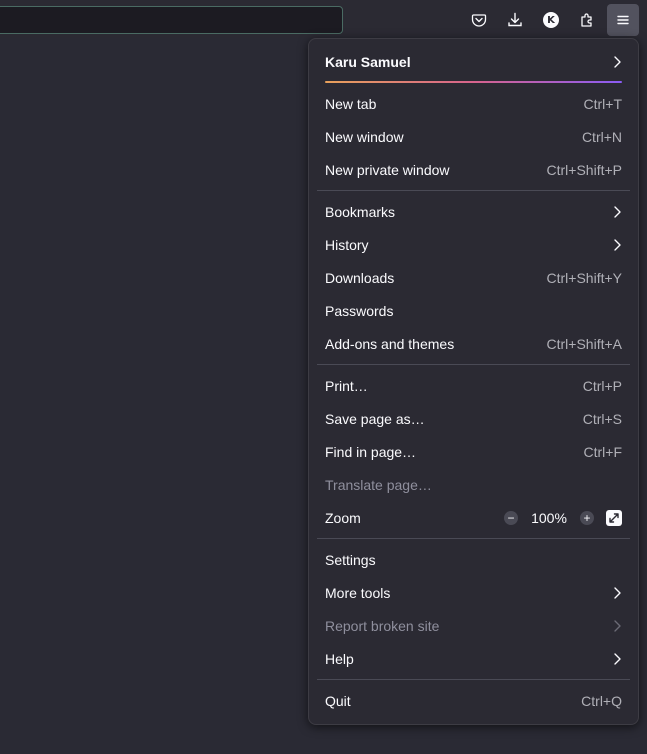  What do you see at coordinates (473, 451) in the screenshot?
I see `menu-item-find-in-page: Find in page… Ctrl+F` at bounding box center [473, 451].